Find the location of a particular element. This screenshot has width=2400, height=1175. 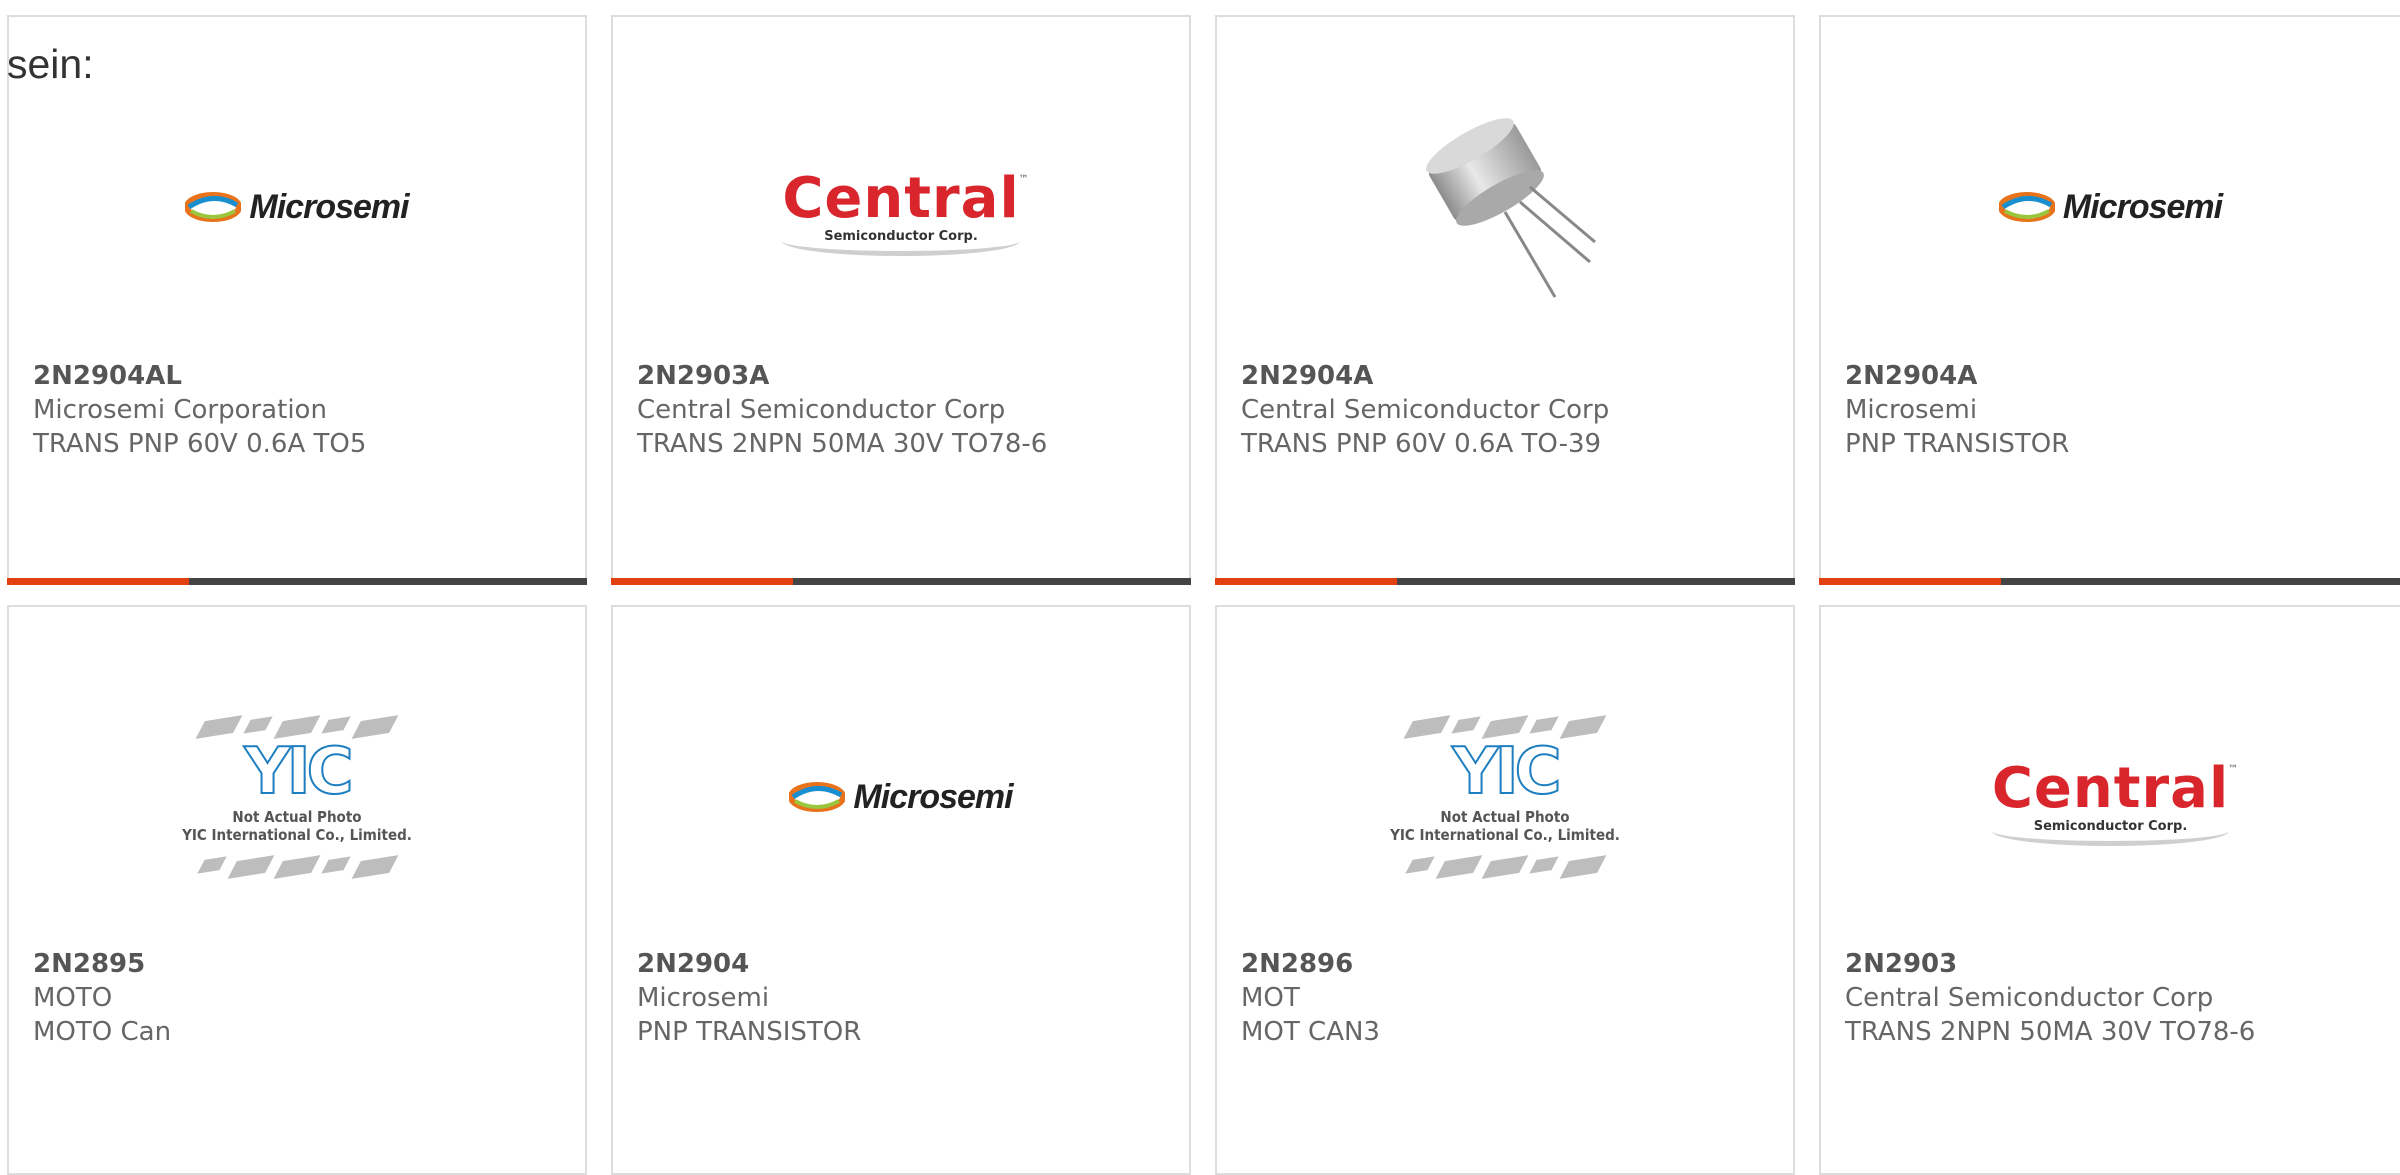

part-number: 2N2903 is located at coordinates (2050, 964).